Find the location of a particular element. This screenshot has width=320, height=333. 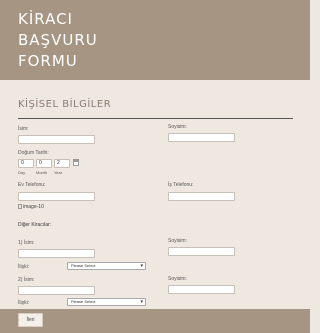

form-title-line-2: BAŞVURU is located at coordinates (58, 40).